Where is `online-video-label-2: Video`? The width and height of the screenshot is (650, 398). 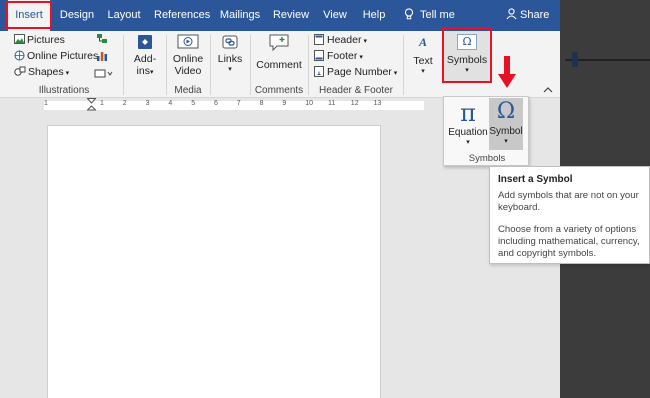 online-video-label-2: Video is located at coordinates (188, 71).